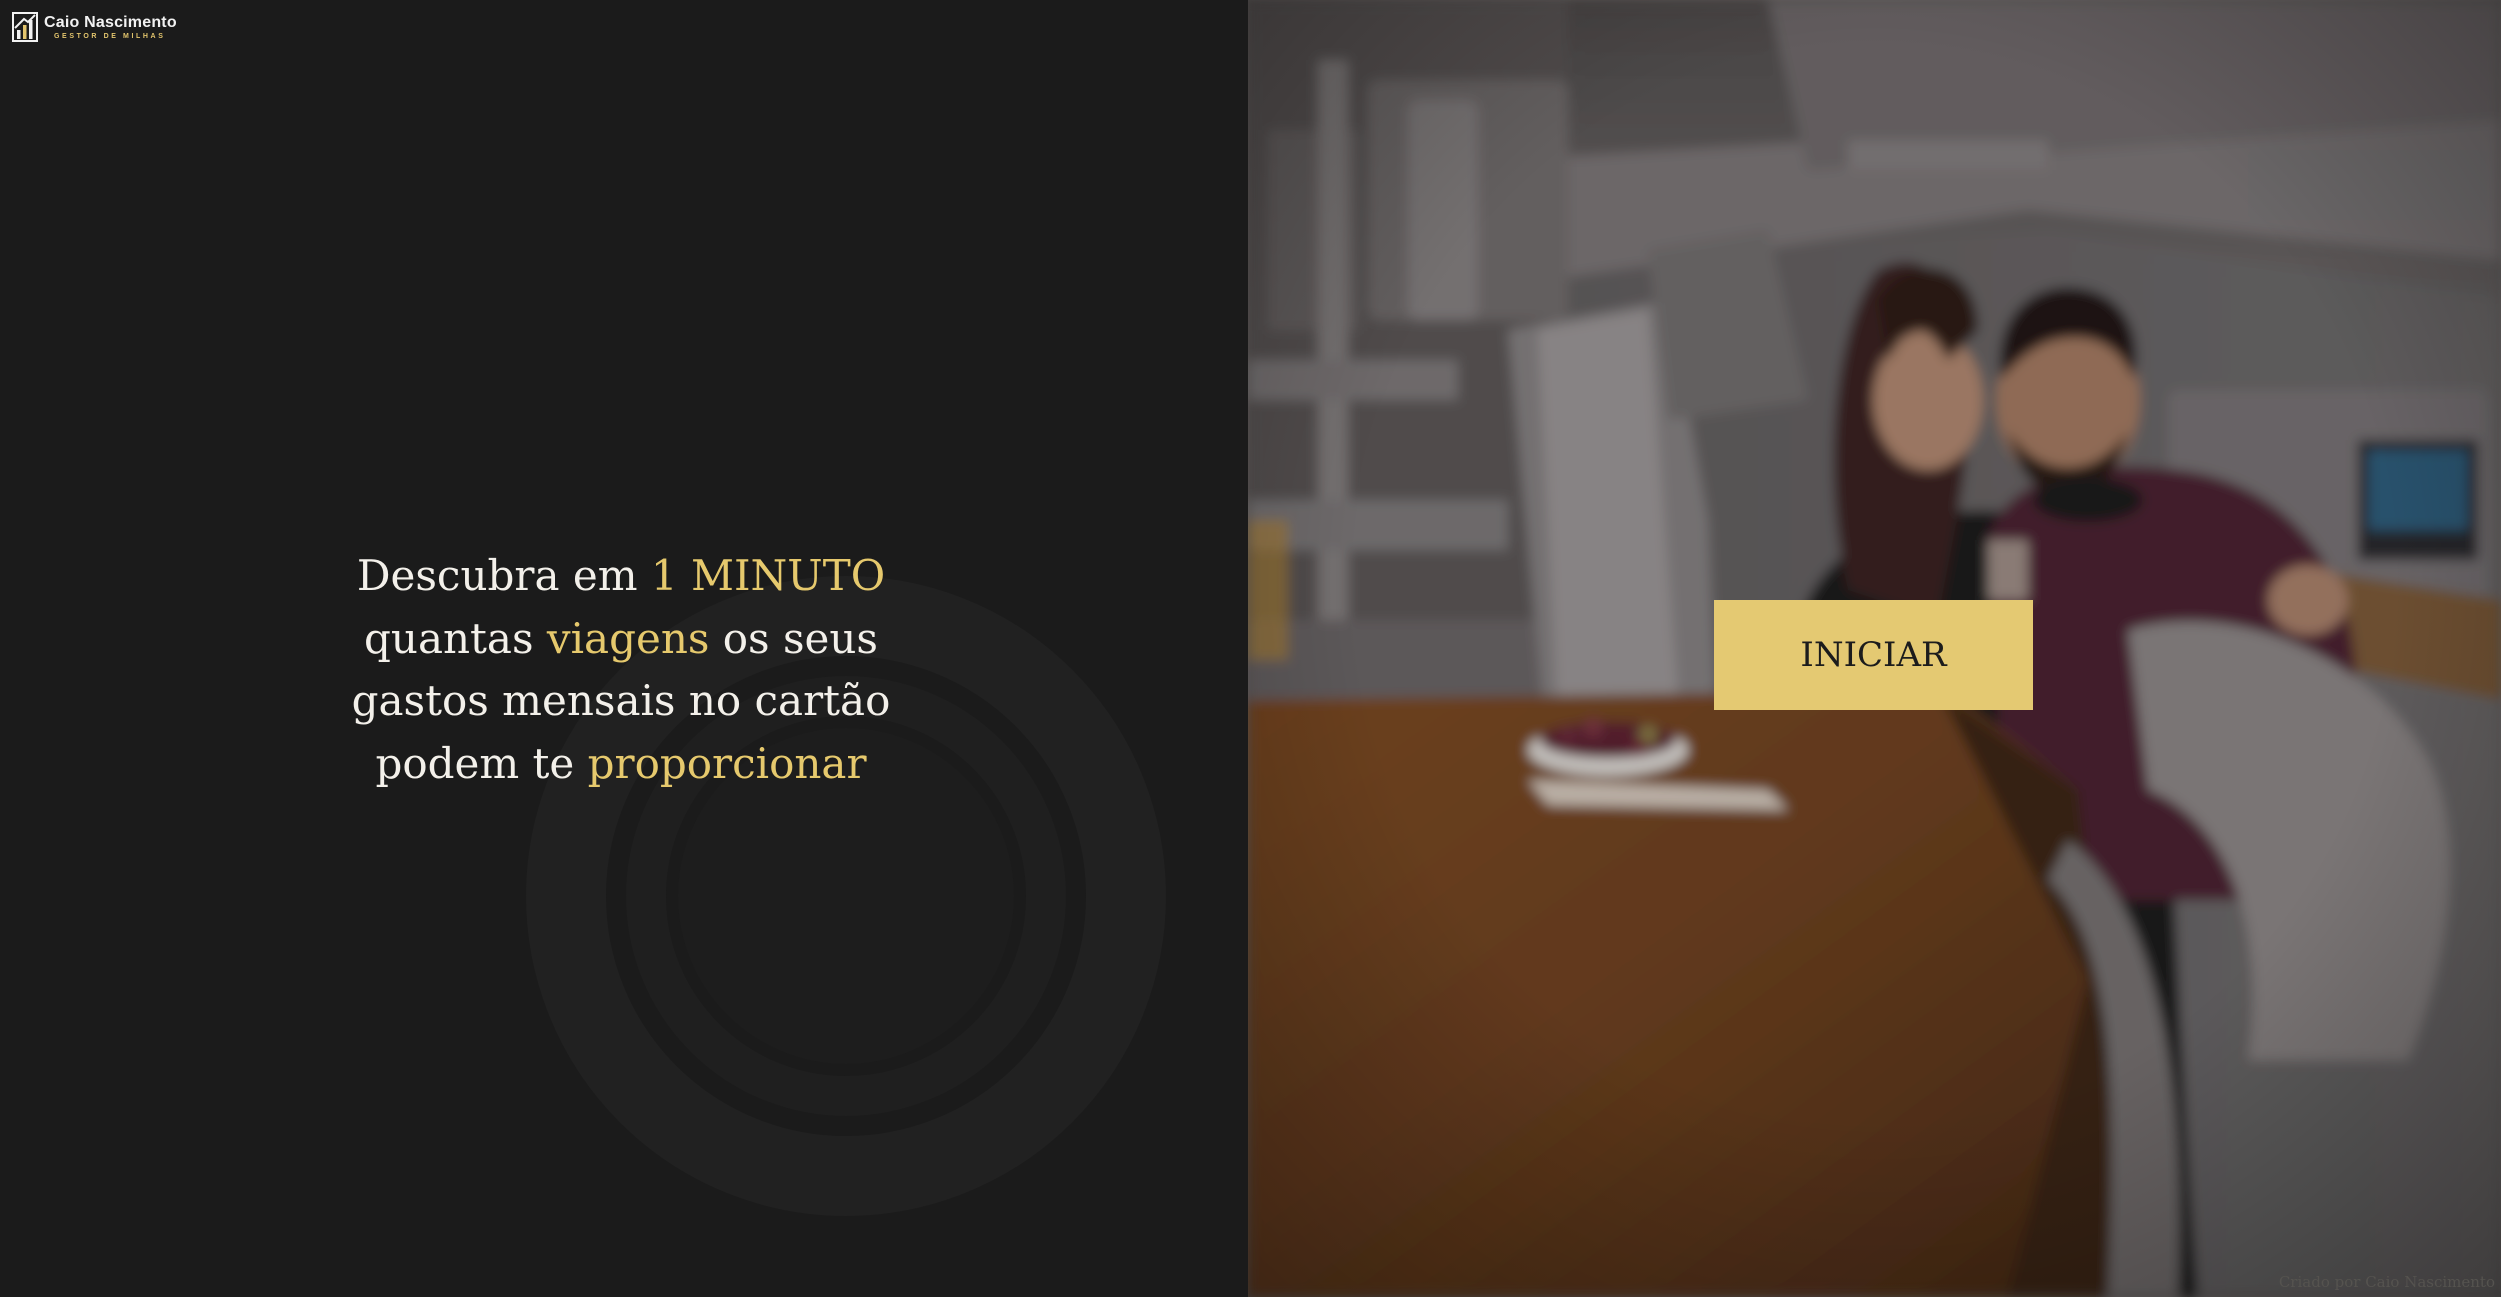 The width and height of the screenshot is (2501, 1297). What do you see at coordinates (628, 638) in the screenshot?
I see `headline-highlight-trips: viagens` at bounding box center [628, 638].